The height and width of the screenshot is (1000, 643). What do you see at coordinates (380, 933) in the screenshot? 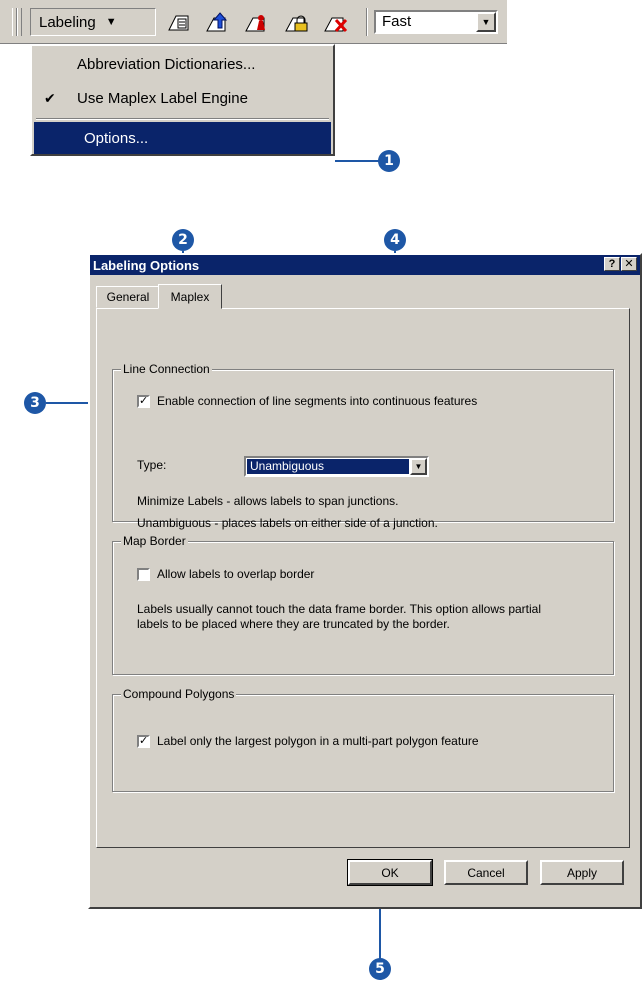
I see `callout-5-line` at bounding box center [380, 933].